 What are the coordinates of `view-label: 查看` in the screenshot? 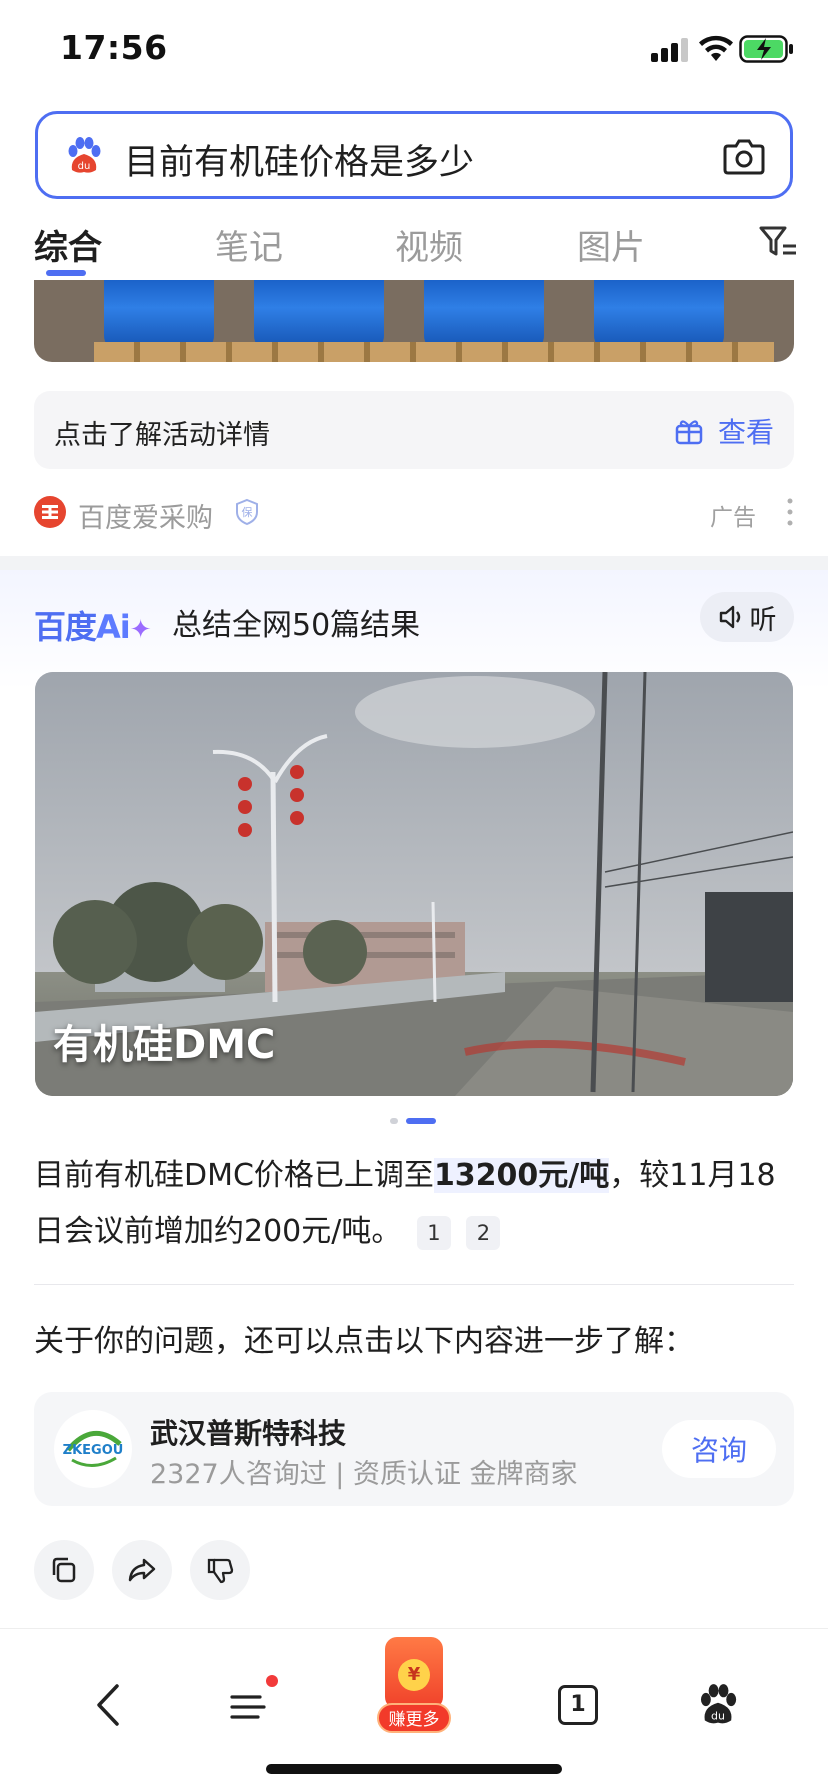 It's located at (745, 432).